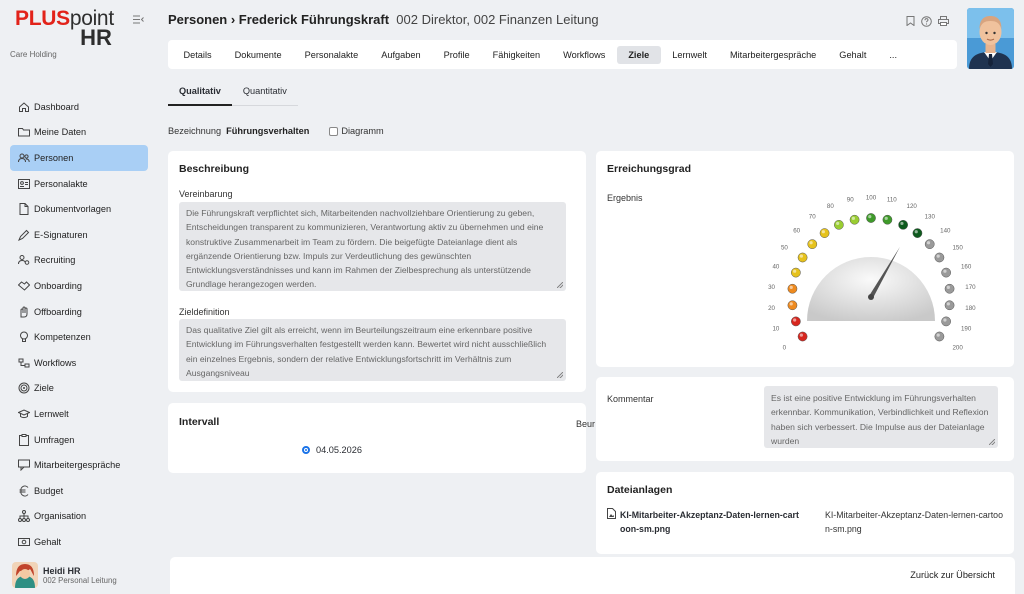  What do you see at coordinates (926, 23) in the screenshot?
I see `help-icon` at bounding box center [926, 23].